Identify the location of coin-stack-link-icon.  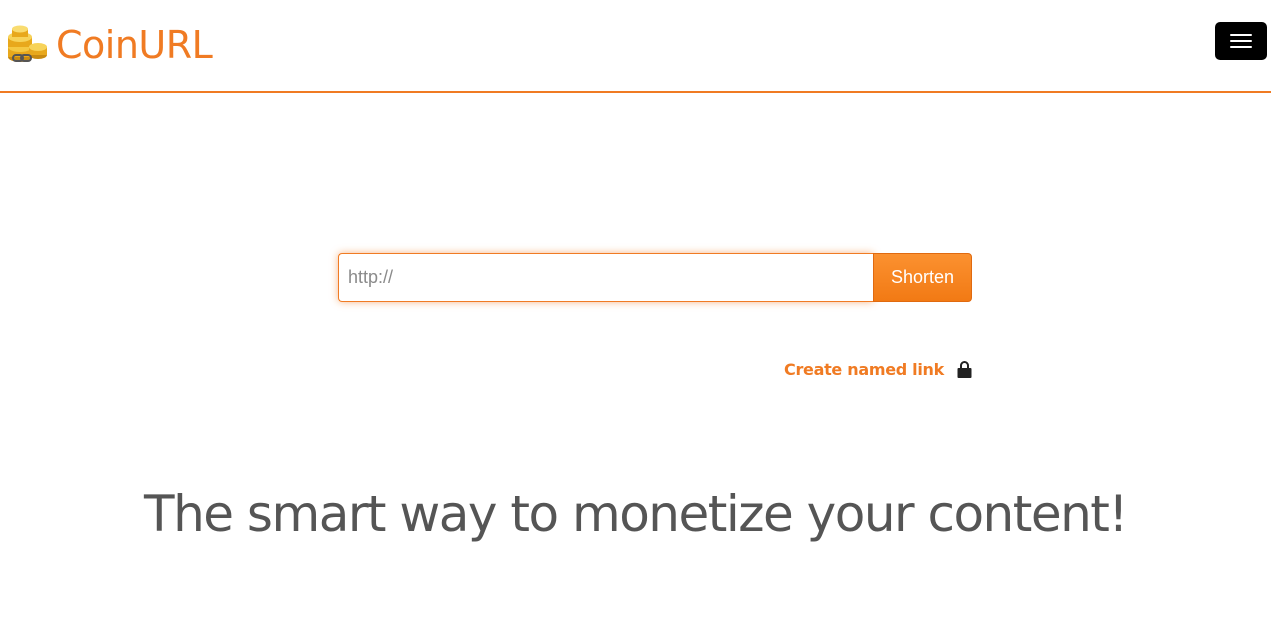
(27, 43).